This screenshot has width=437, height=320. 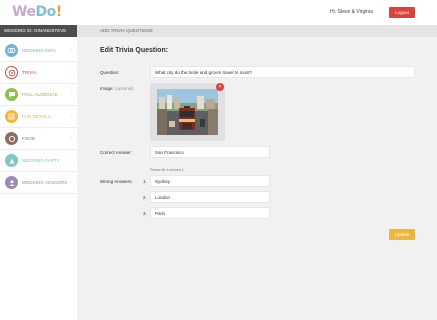 I want to click on sidebar-item-fun-details: FUN DETAILS ›, so click(x=38, y=117).